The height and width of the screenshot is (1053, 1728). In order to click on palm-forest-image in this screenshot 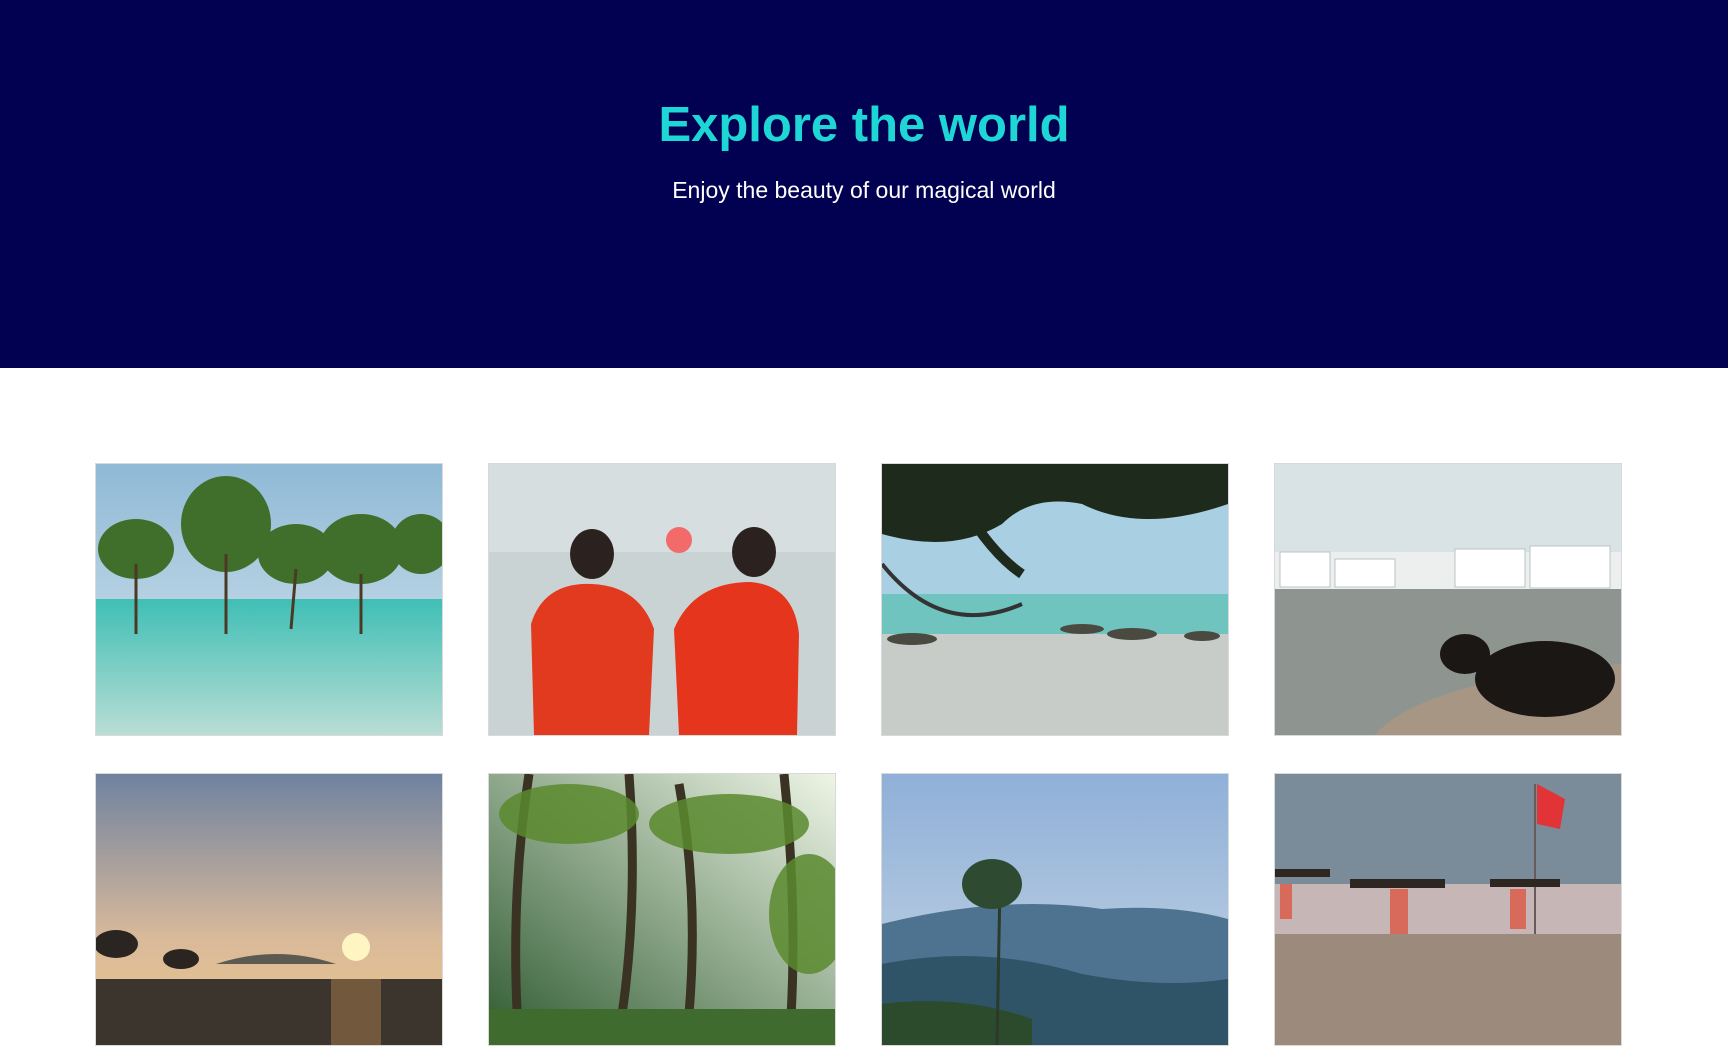, I will do `click(662, 909)`.